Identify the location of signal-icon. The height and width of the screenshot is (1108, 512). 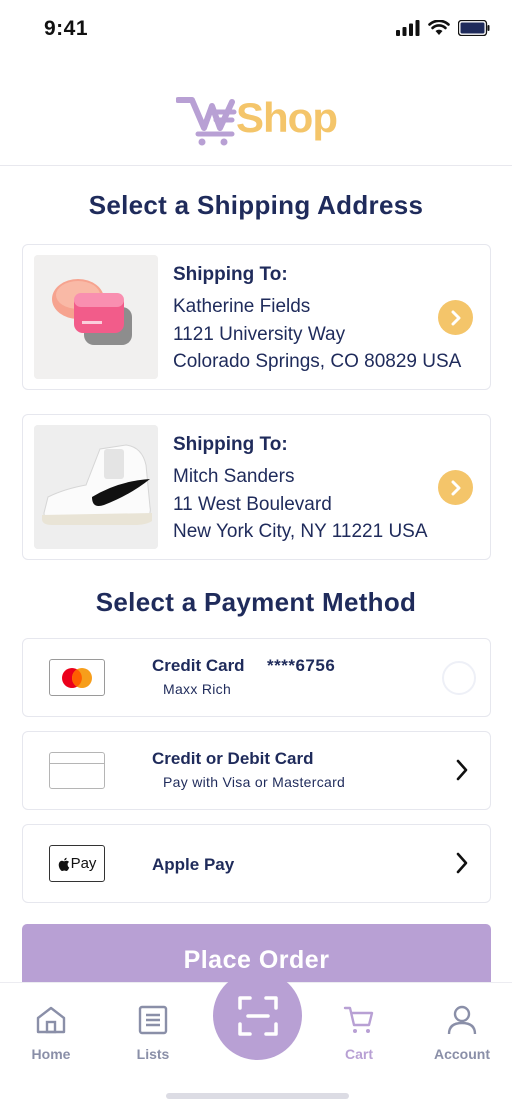
(408, 28).